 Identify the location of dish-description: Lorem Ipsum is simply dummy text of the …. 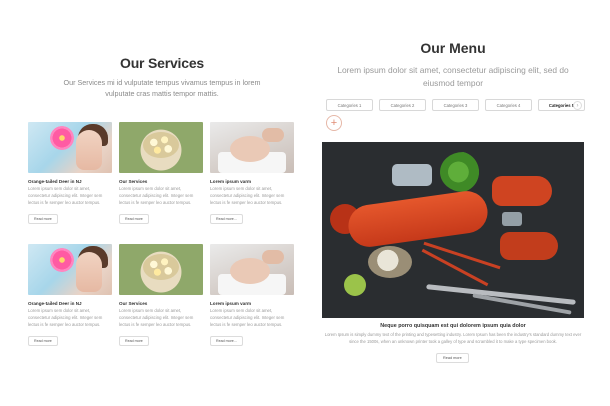
(453, 338).